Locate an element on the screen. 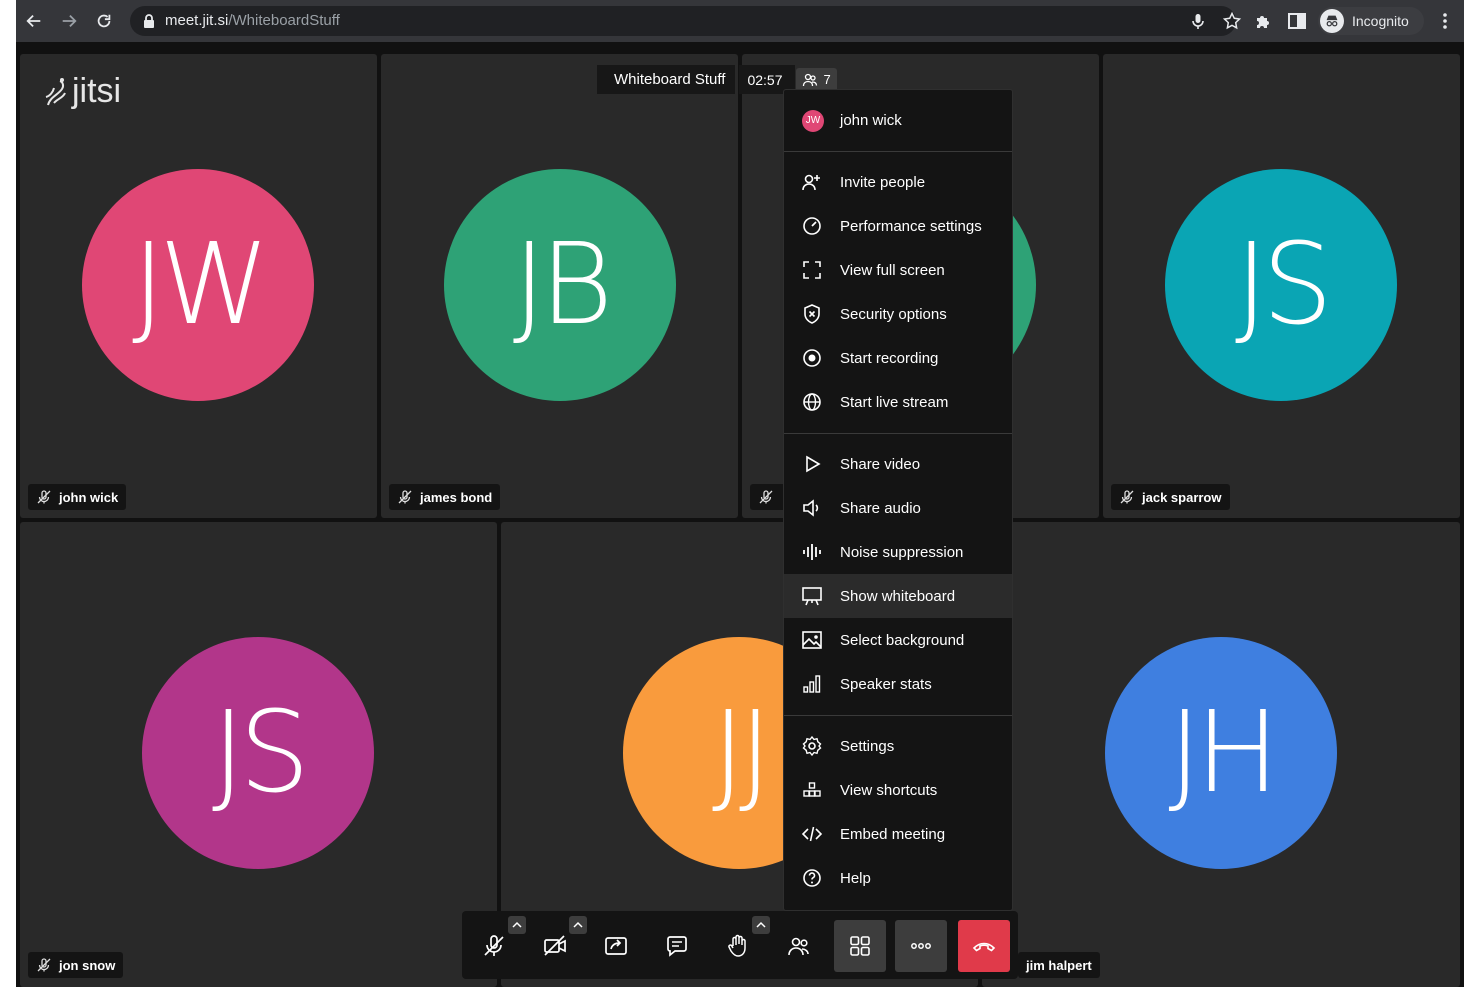 This screenshot has width=1480, height=987. participant-avatar: JS is located at coordinates (1281, 285).